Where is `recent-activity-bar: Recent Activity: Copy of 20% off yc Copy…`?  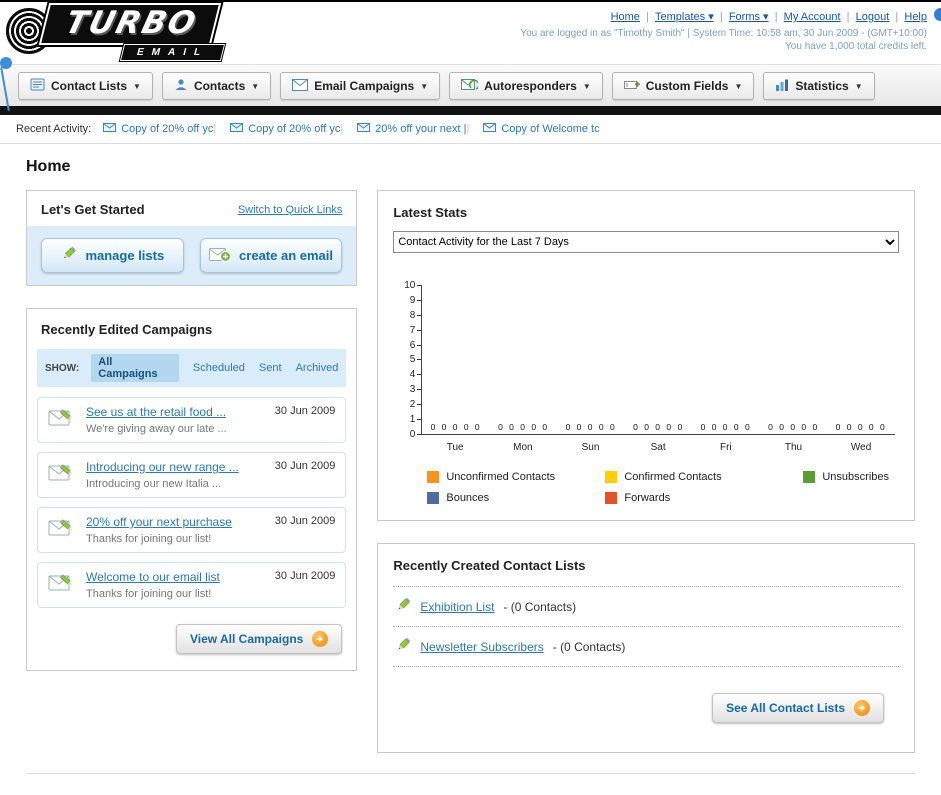
recent-activity-bar: Recent Activity: Copy of 20% off yc Copy… is located at coordinates (470, 129).